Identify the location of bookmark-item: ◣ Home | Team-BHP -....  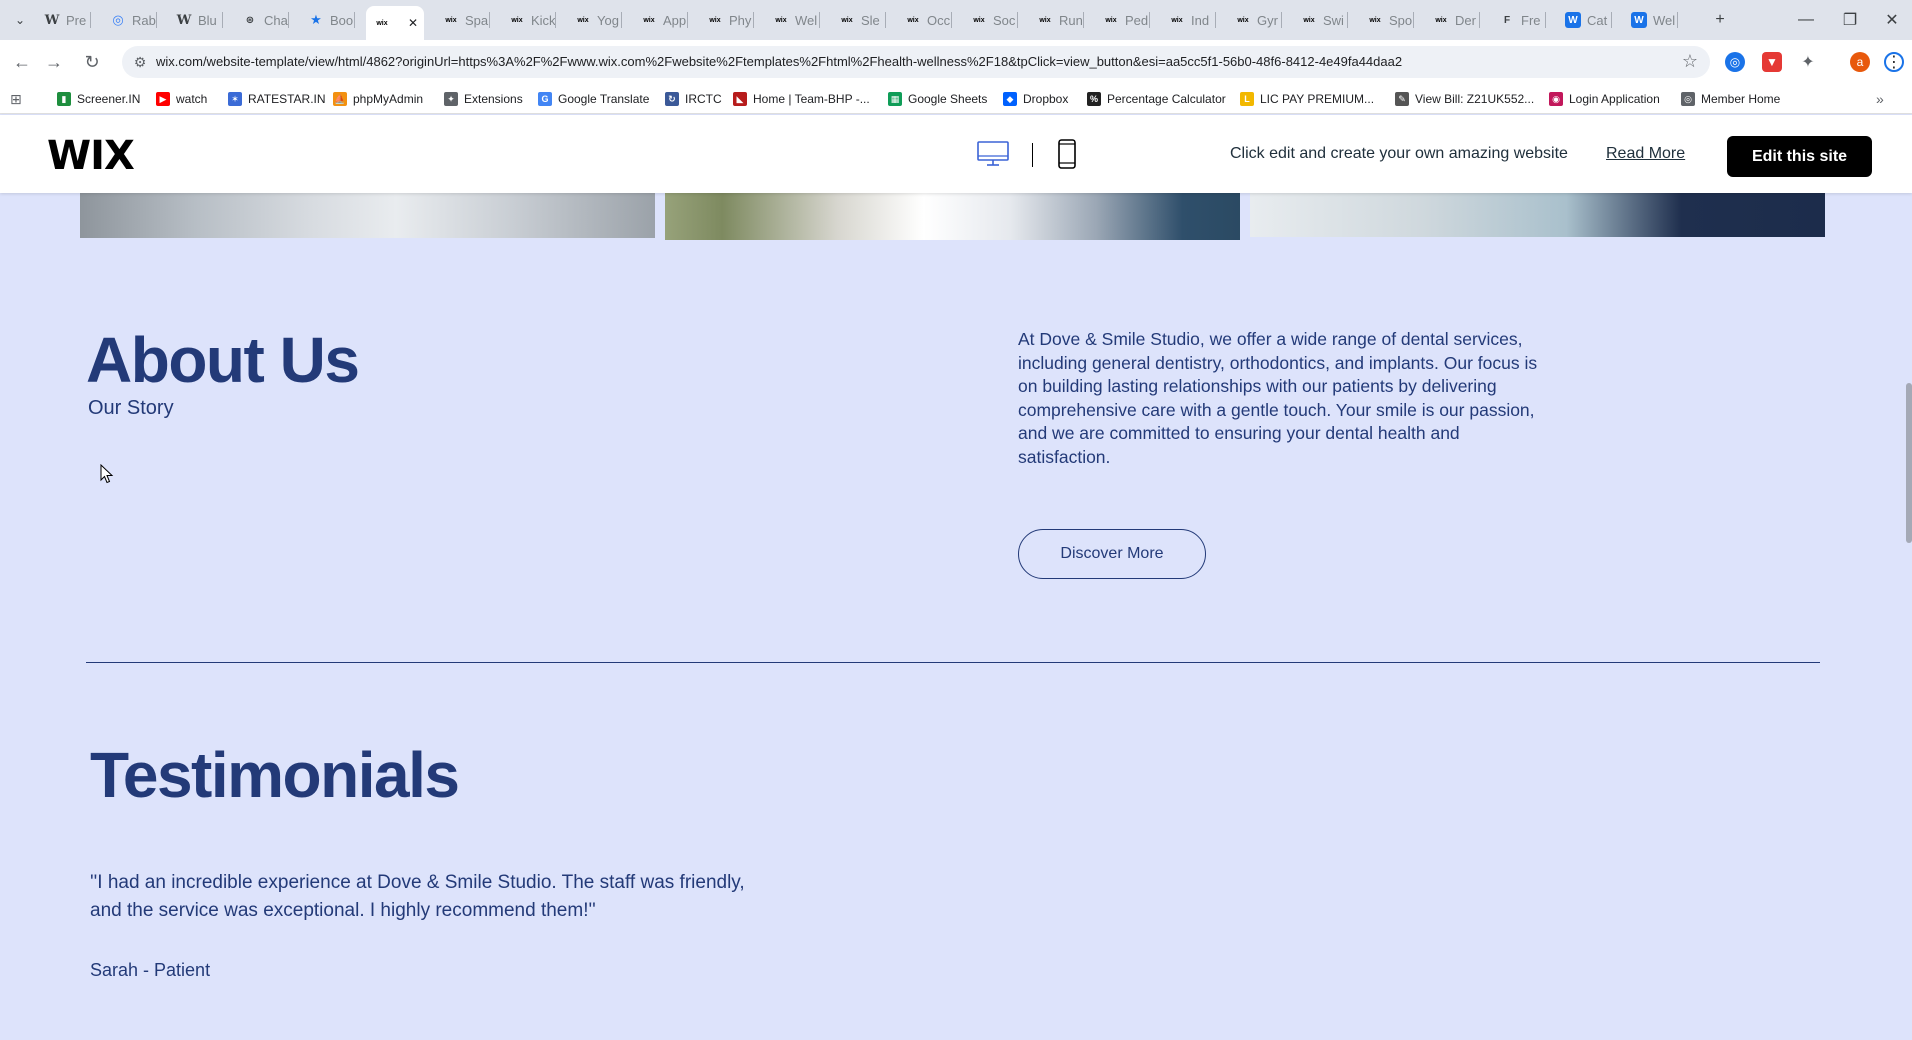
(801, 99).